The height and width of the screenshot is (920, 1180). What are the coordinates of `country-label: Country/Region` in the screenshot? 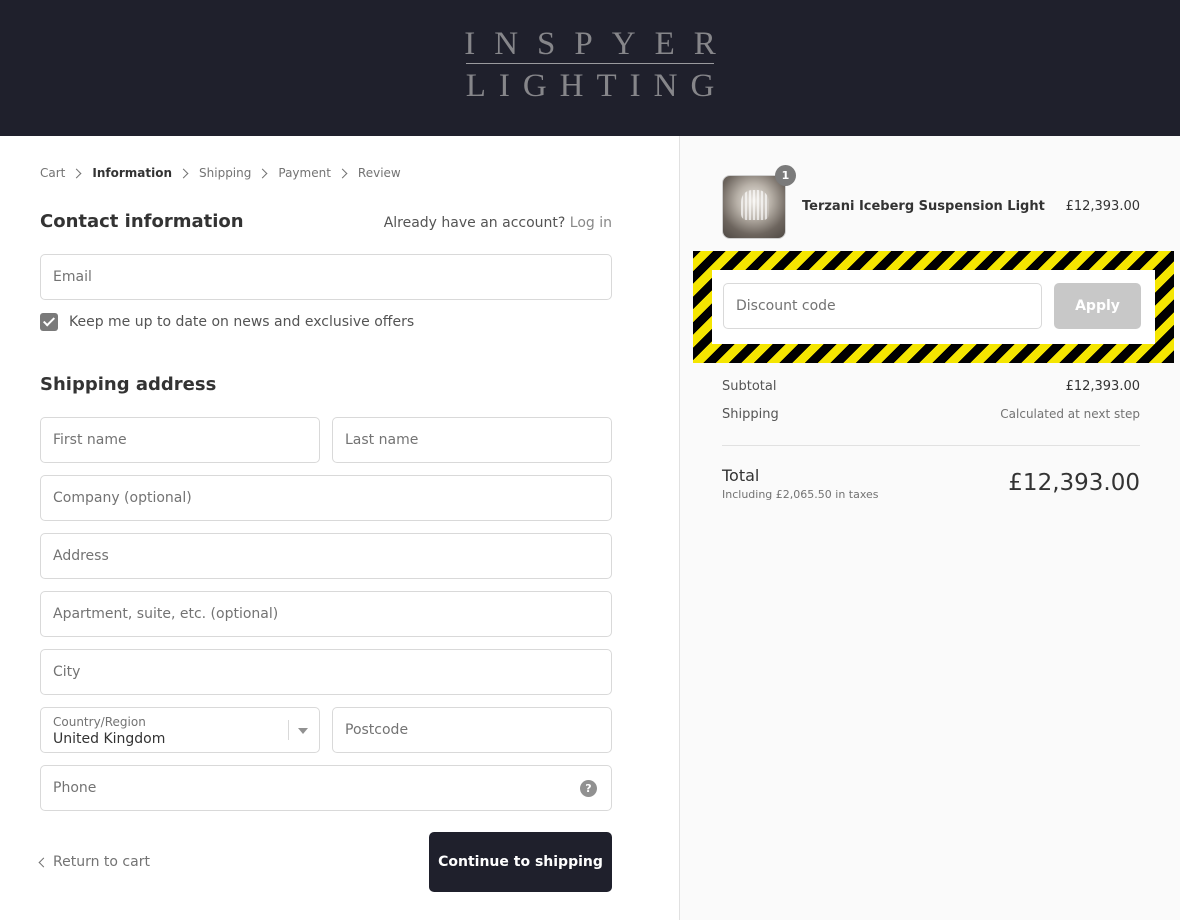 It's located at (99, 722).